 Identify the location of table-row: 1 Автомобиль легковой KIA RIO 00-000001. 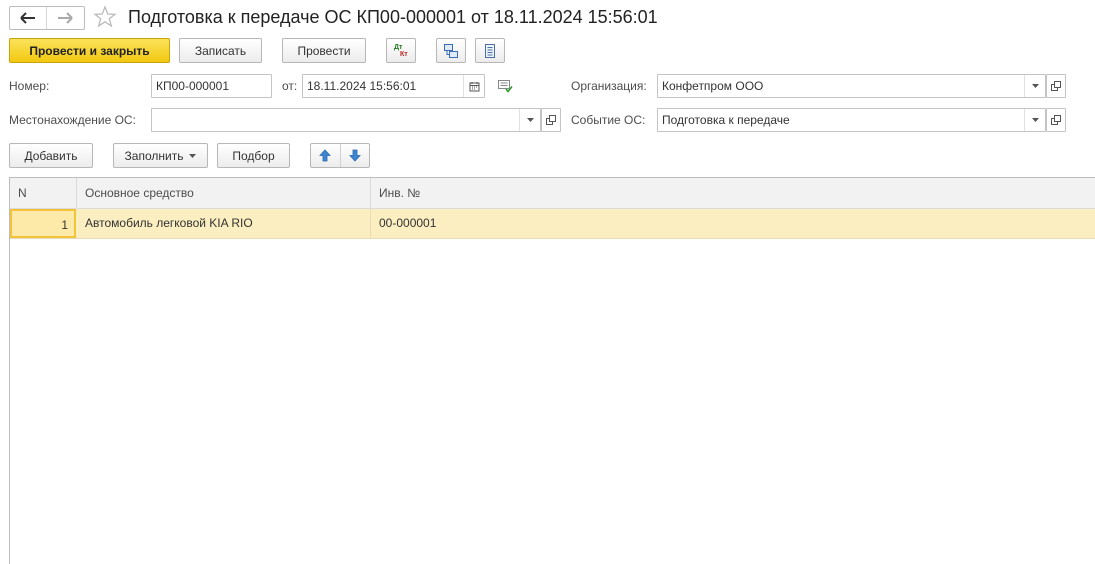
(552, 224).